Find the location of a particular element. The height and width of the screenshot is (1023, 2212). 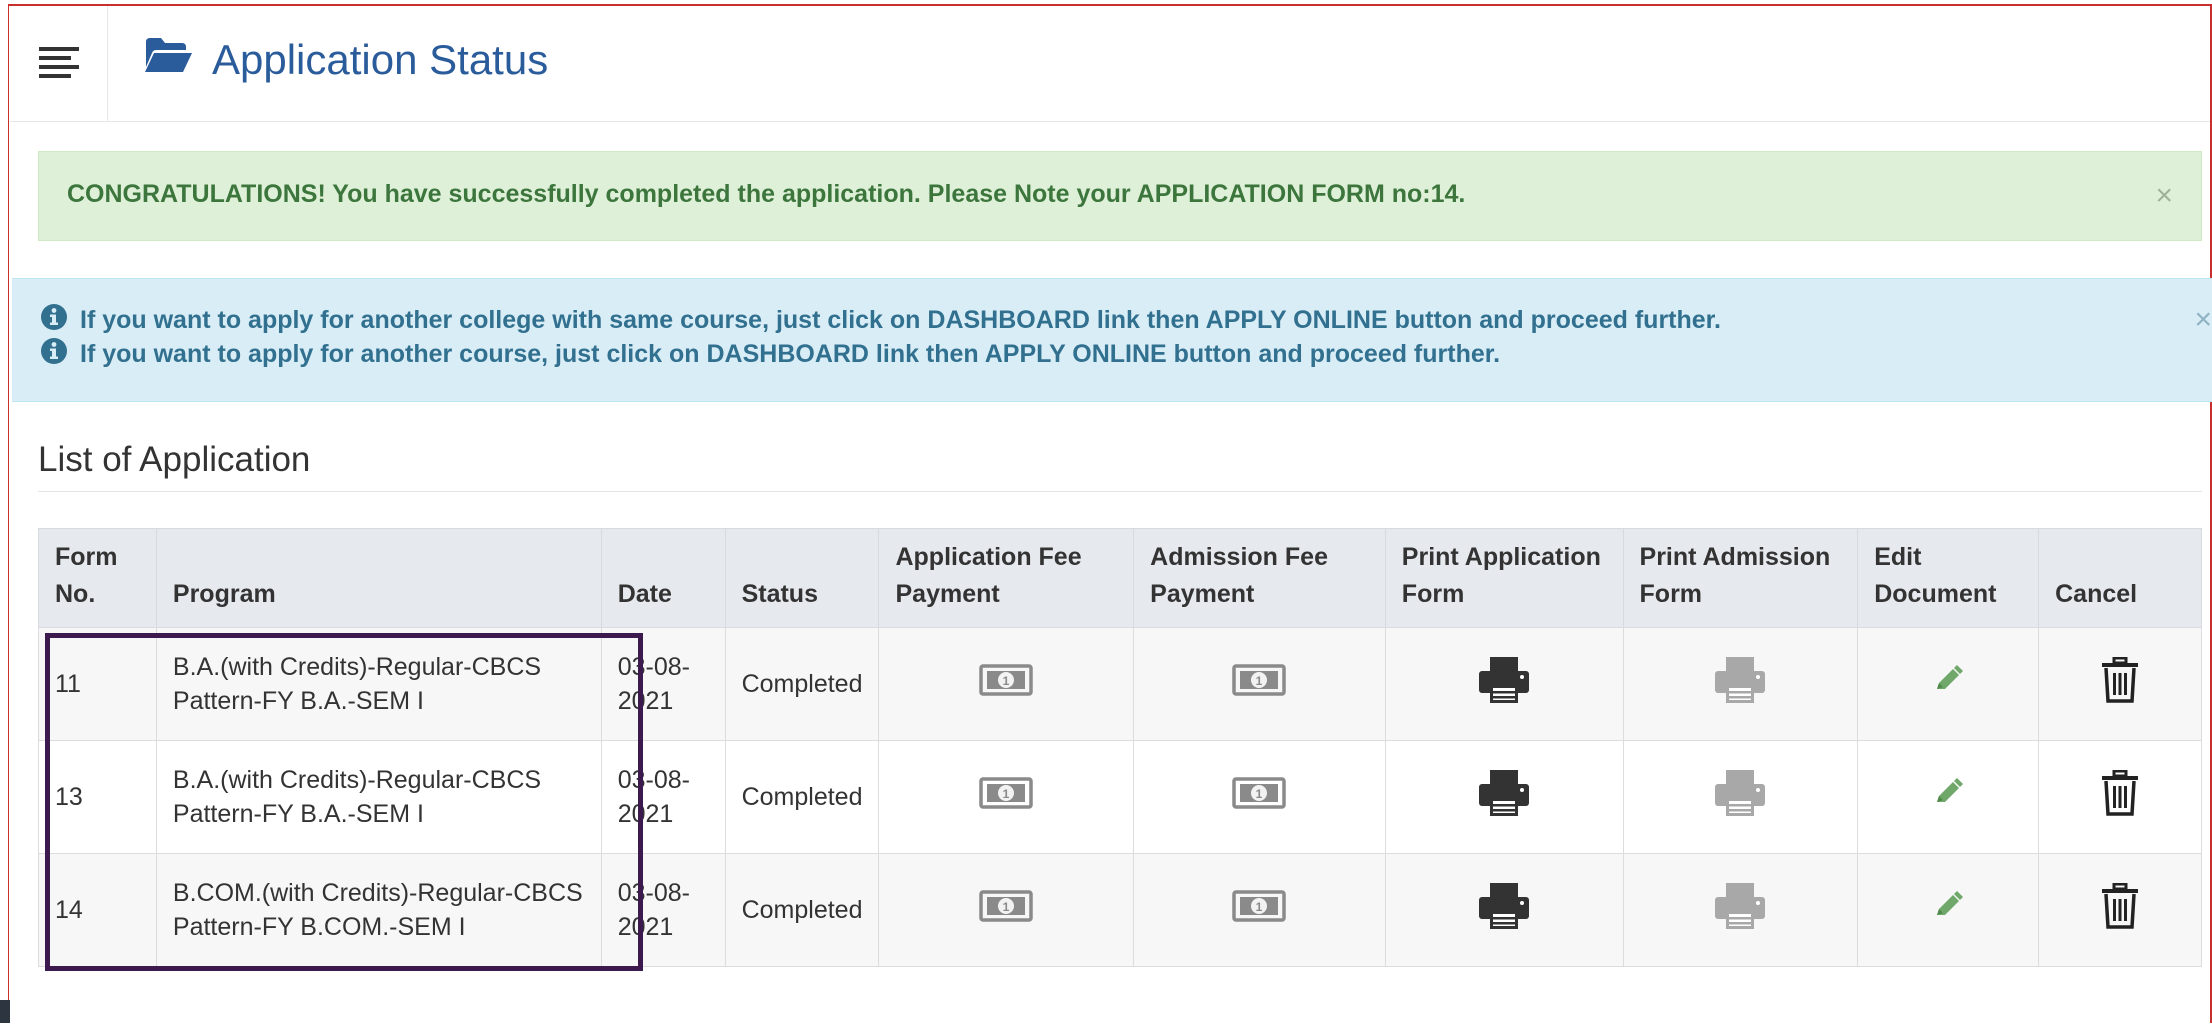

form-no-cell: 13 is located at coordinates (97, 797).